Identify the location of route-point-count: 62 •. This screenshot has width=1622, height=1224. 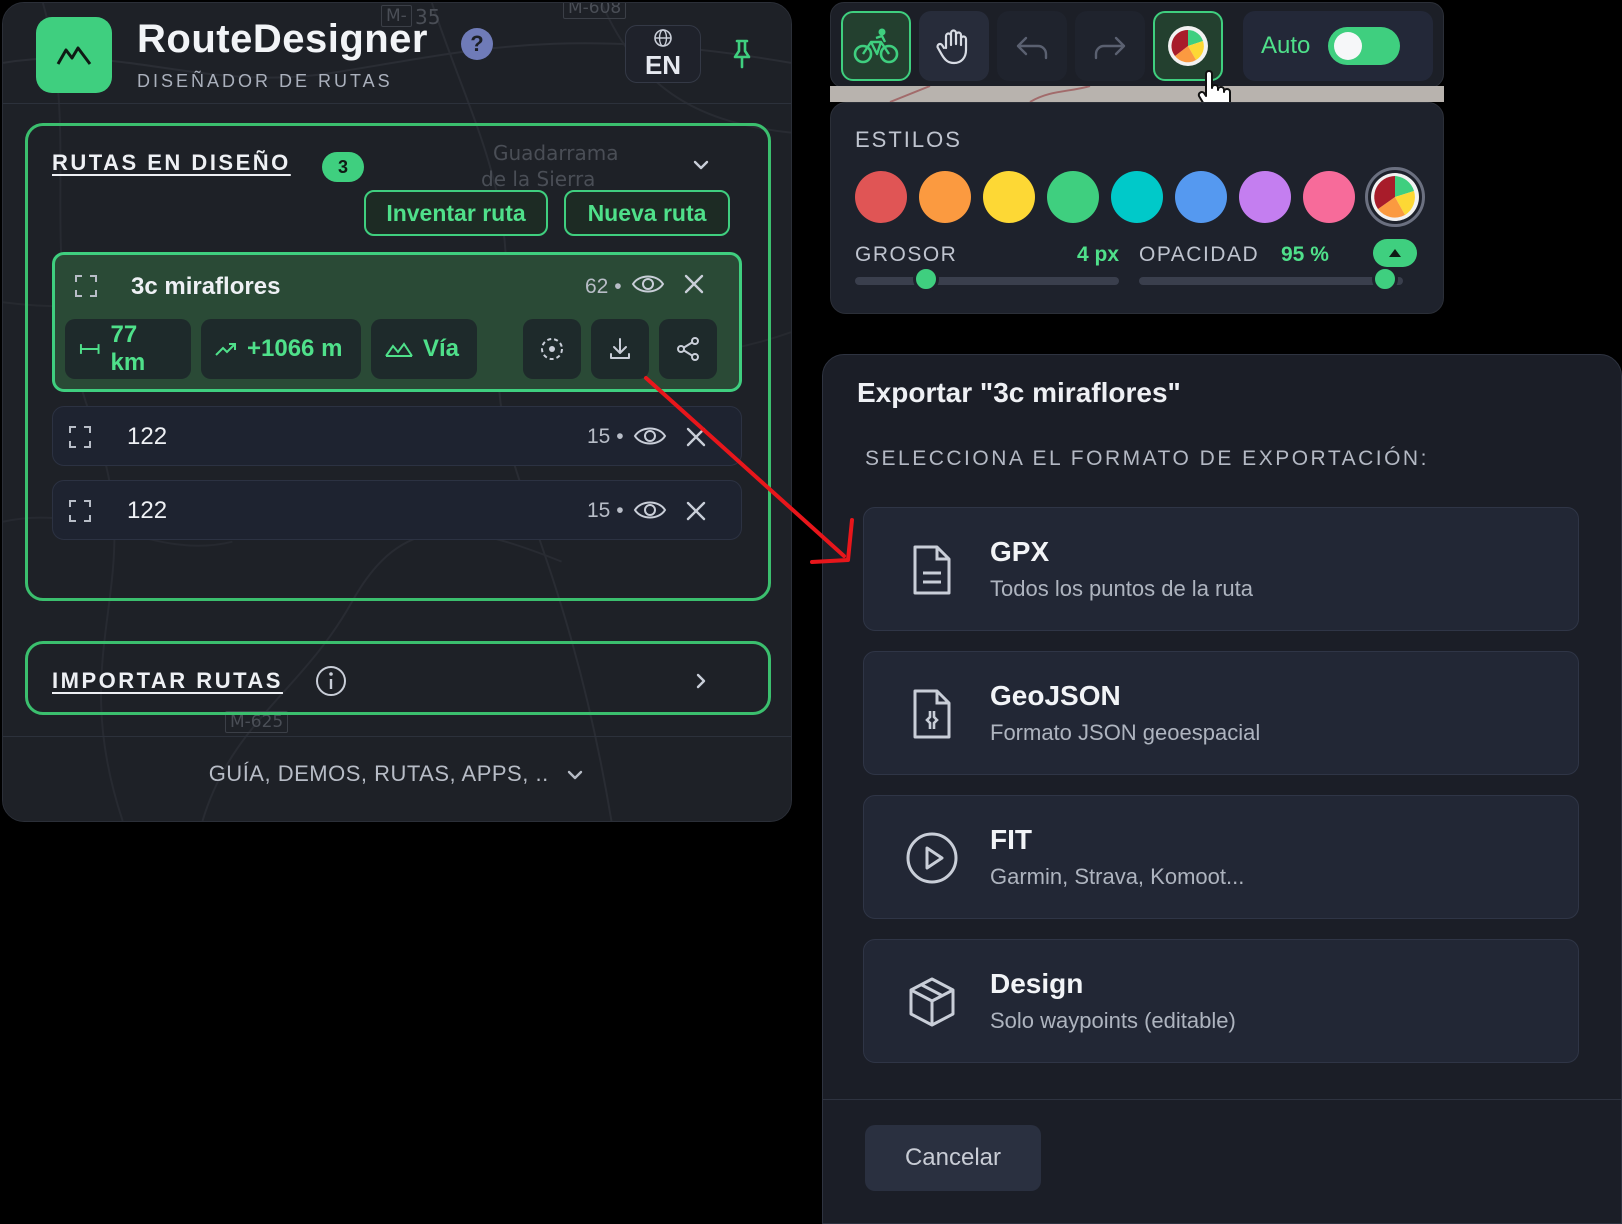
(603, 286).